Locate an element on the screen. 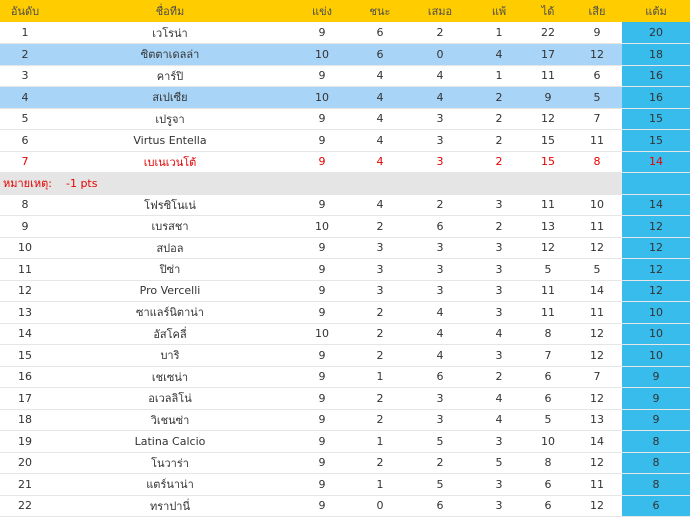 The width and height of the screenshot is (690, 517). table-row: 8 โฟรซิโนเน่ 9 4 2 3 11 10 14 is located at coordinates (345, 205).